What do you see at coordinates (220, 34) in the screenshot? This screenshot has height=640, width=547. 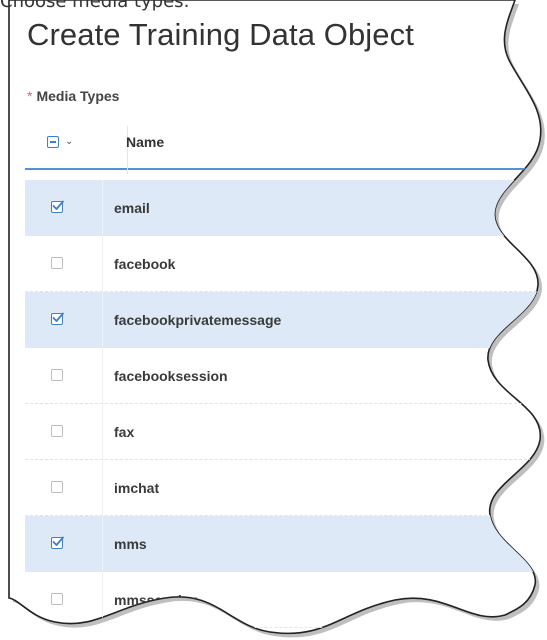 I see `page-title: Create Training Data Object` at bounding box center [220, 34].